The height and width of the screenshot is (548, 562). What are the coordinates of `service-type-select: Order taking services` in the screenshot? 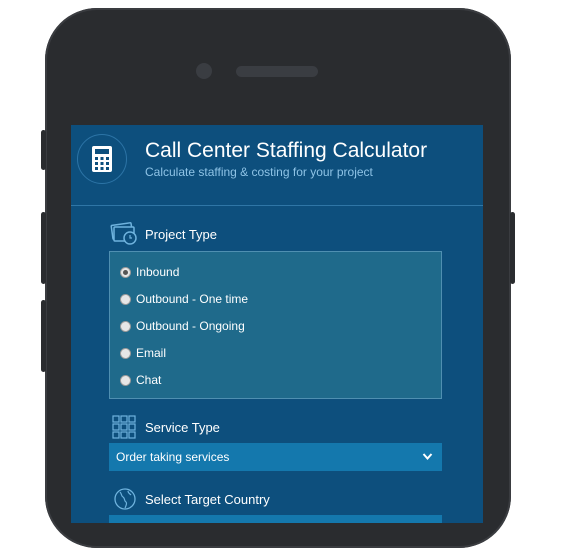 It's located at (275, 457).